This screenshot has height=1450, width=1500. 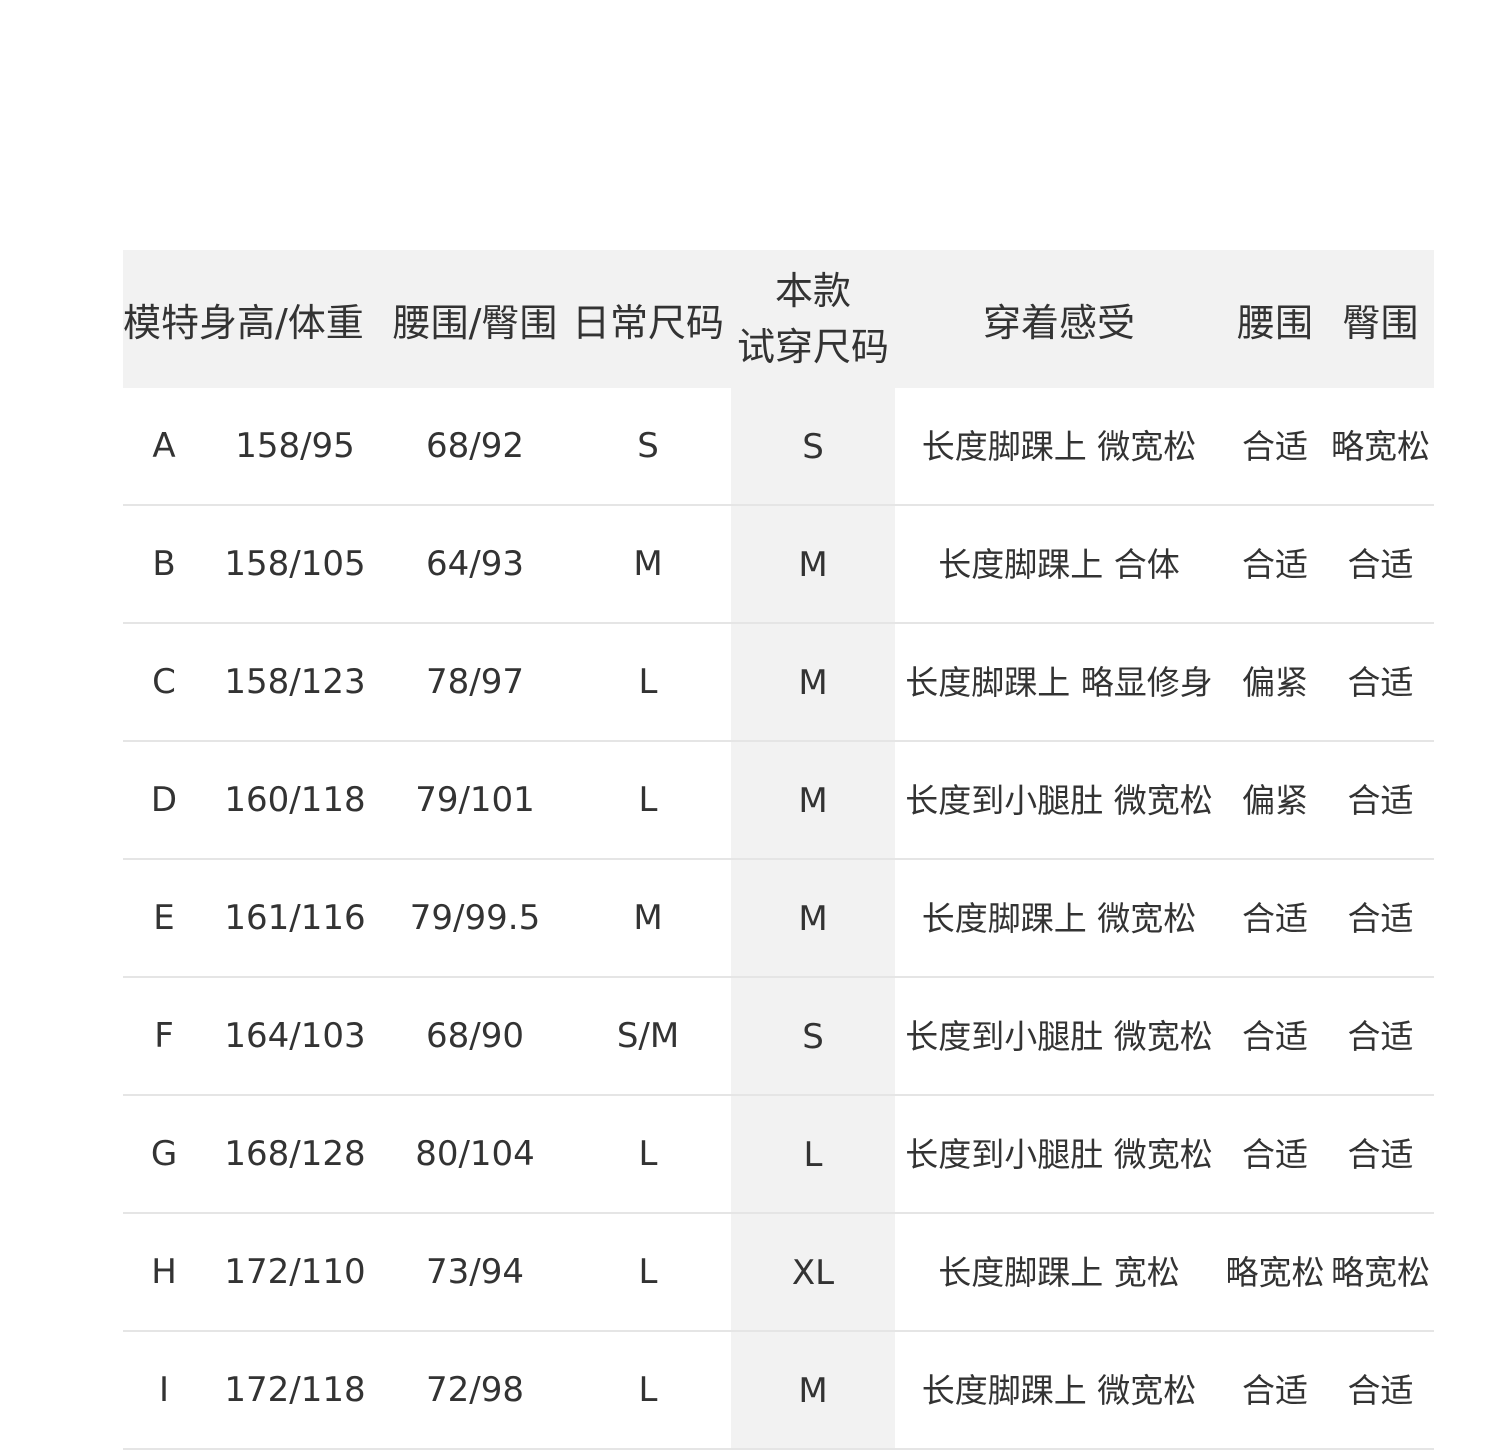 What do you see at coordinates (295, 800) in the screenshot?
I see `cell-height-weight: 160/118` at bounding box center [295, 800].